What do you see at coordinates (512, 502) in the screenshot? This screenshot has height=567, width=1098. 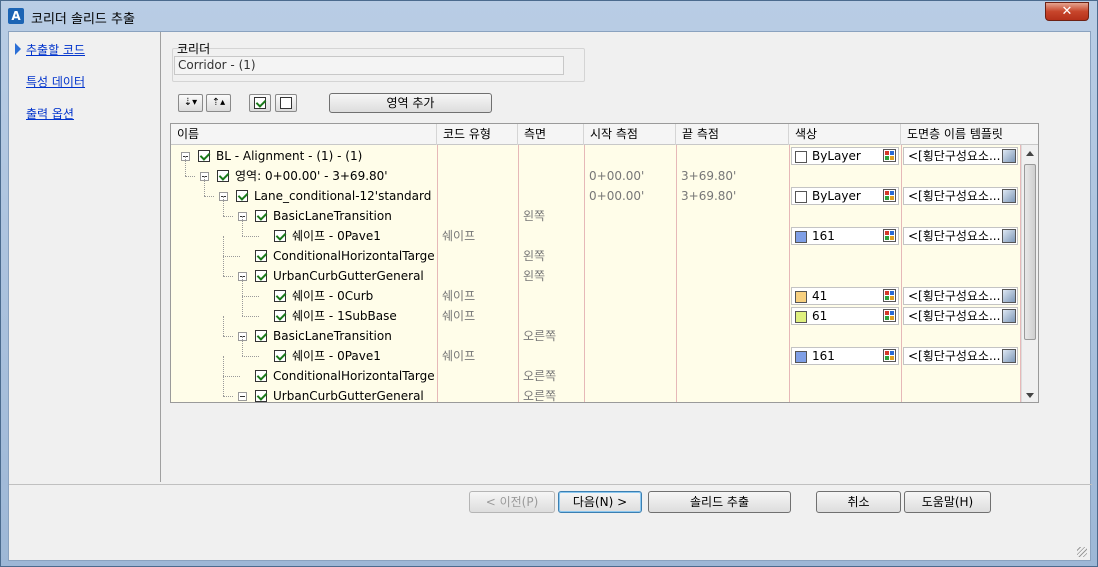 I see `back-button: < 이전(P)` at bounding box center [512, 502].